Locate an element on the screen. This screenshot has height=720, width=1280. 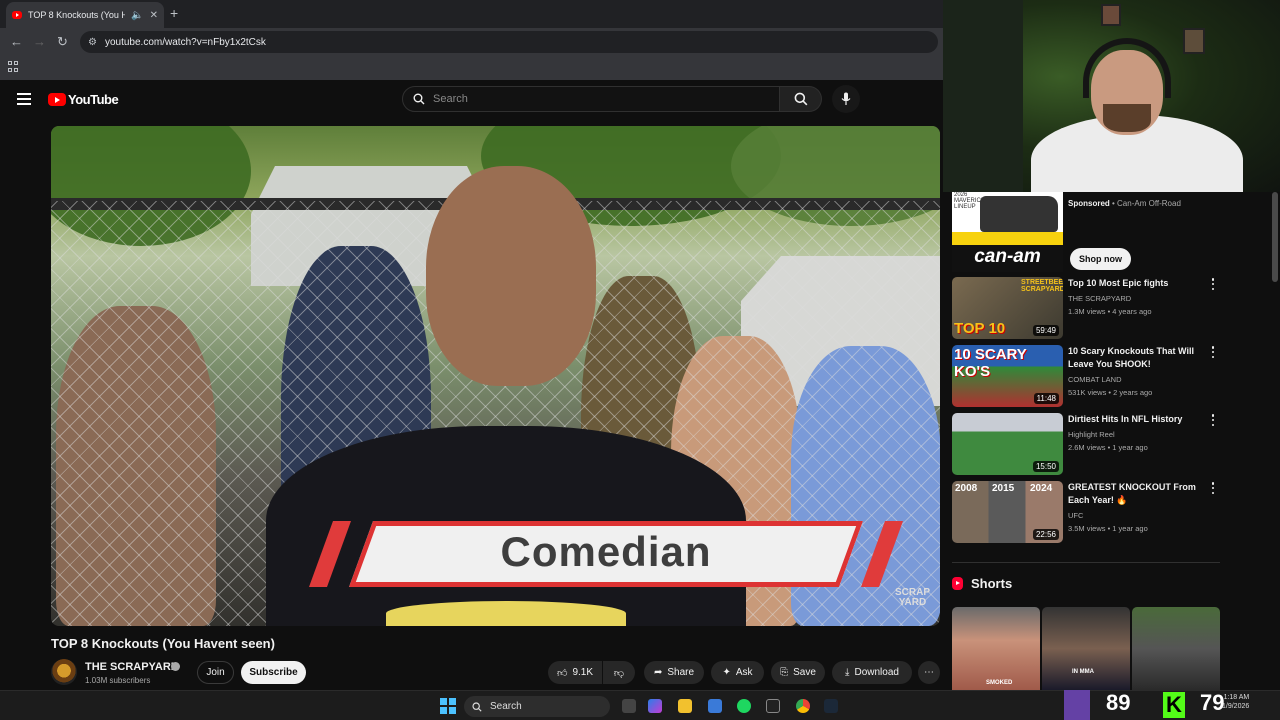
twitch-icon is located at coordinates (1077, 705).